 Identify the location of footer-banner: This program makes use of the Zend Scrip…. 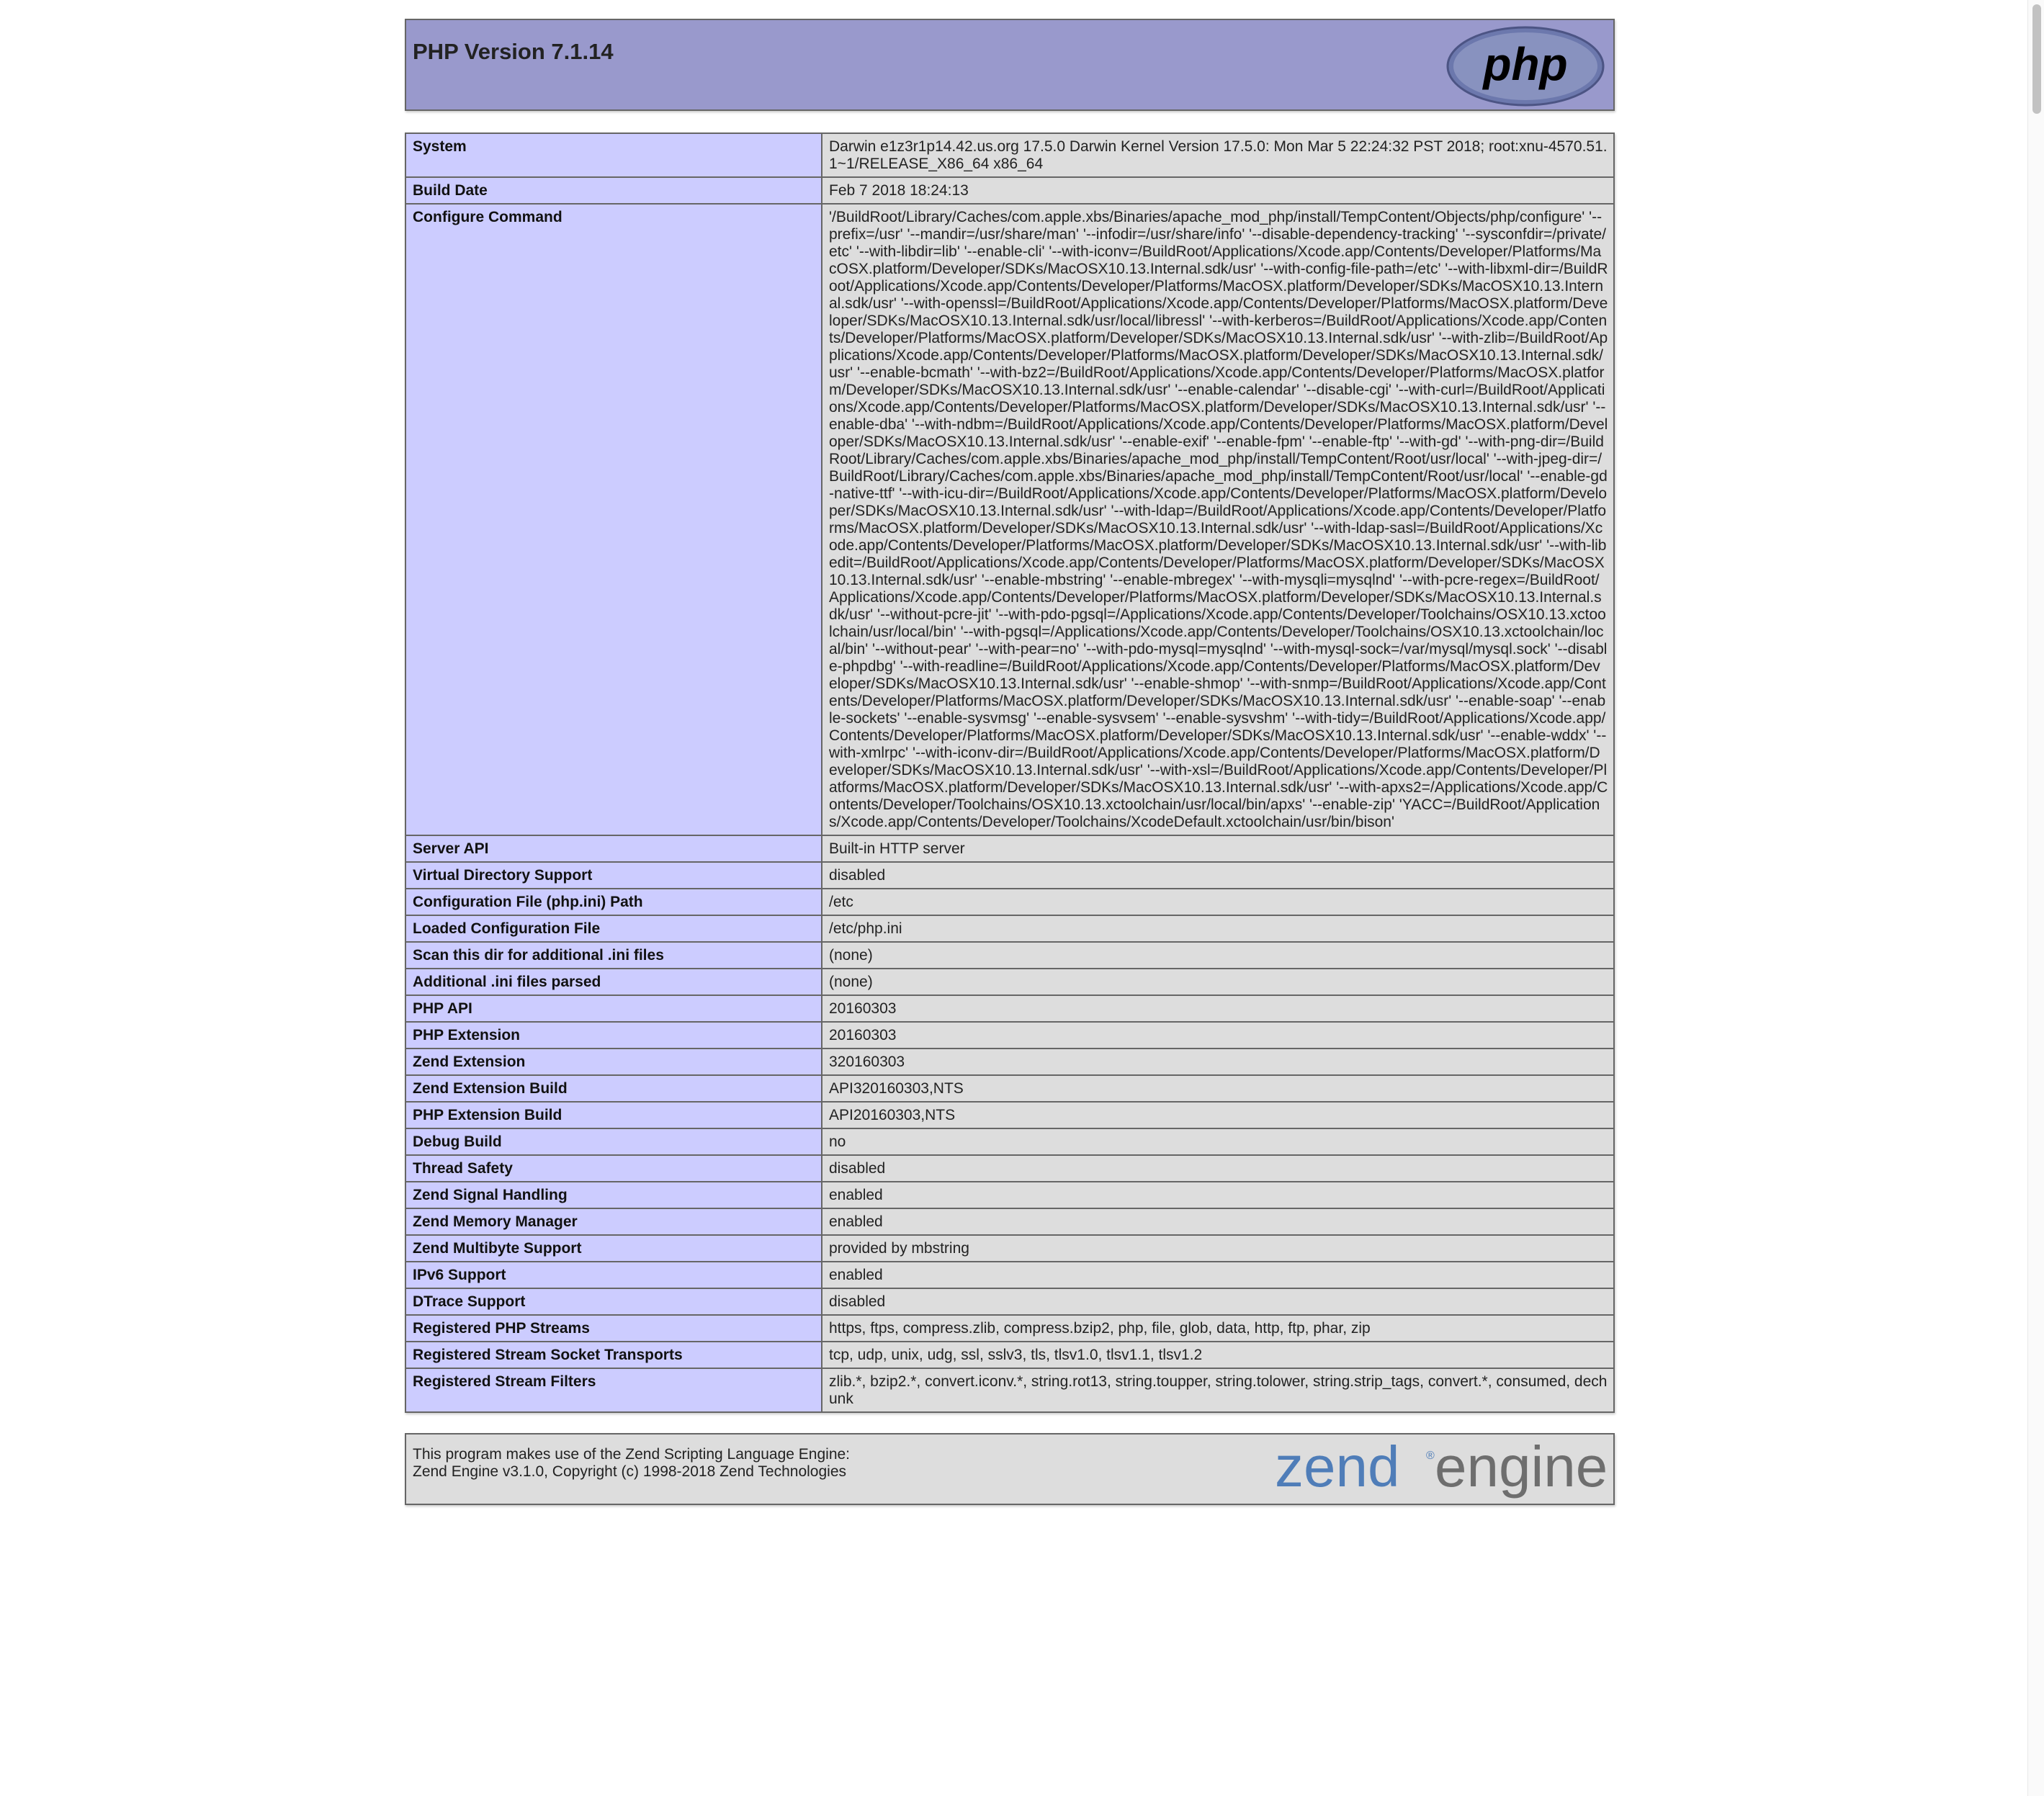
(1010, 1469).